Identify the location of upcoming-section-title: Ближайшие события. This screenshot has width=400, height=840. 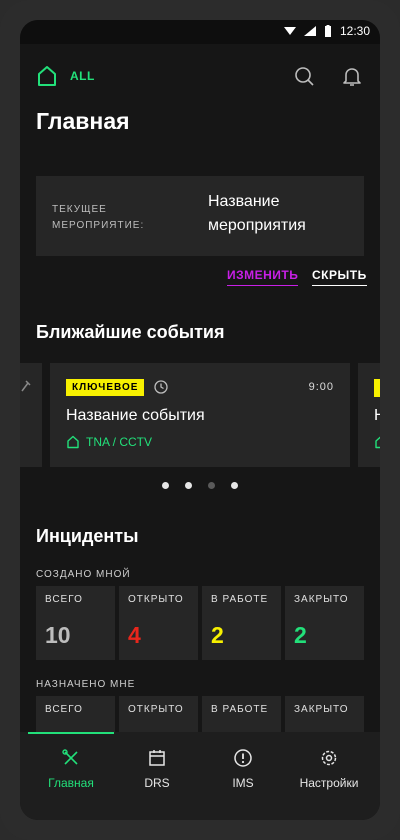
(130, 332).